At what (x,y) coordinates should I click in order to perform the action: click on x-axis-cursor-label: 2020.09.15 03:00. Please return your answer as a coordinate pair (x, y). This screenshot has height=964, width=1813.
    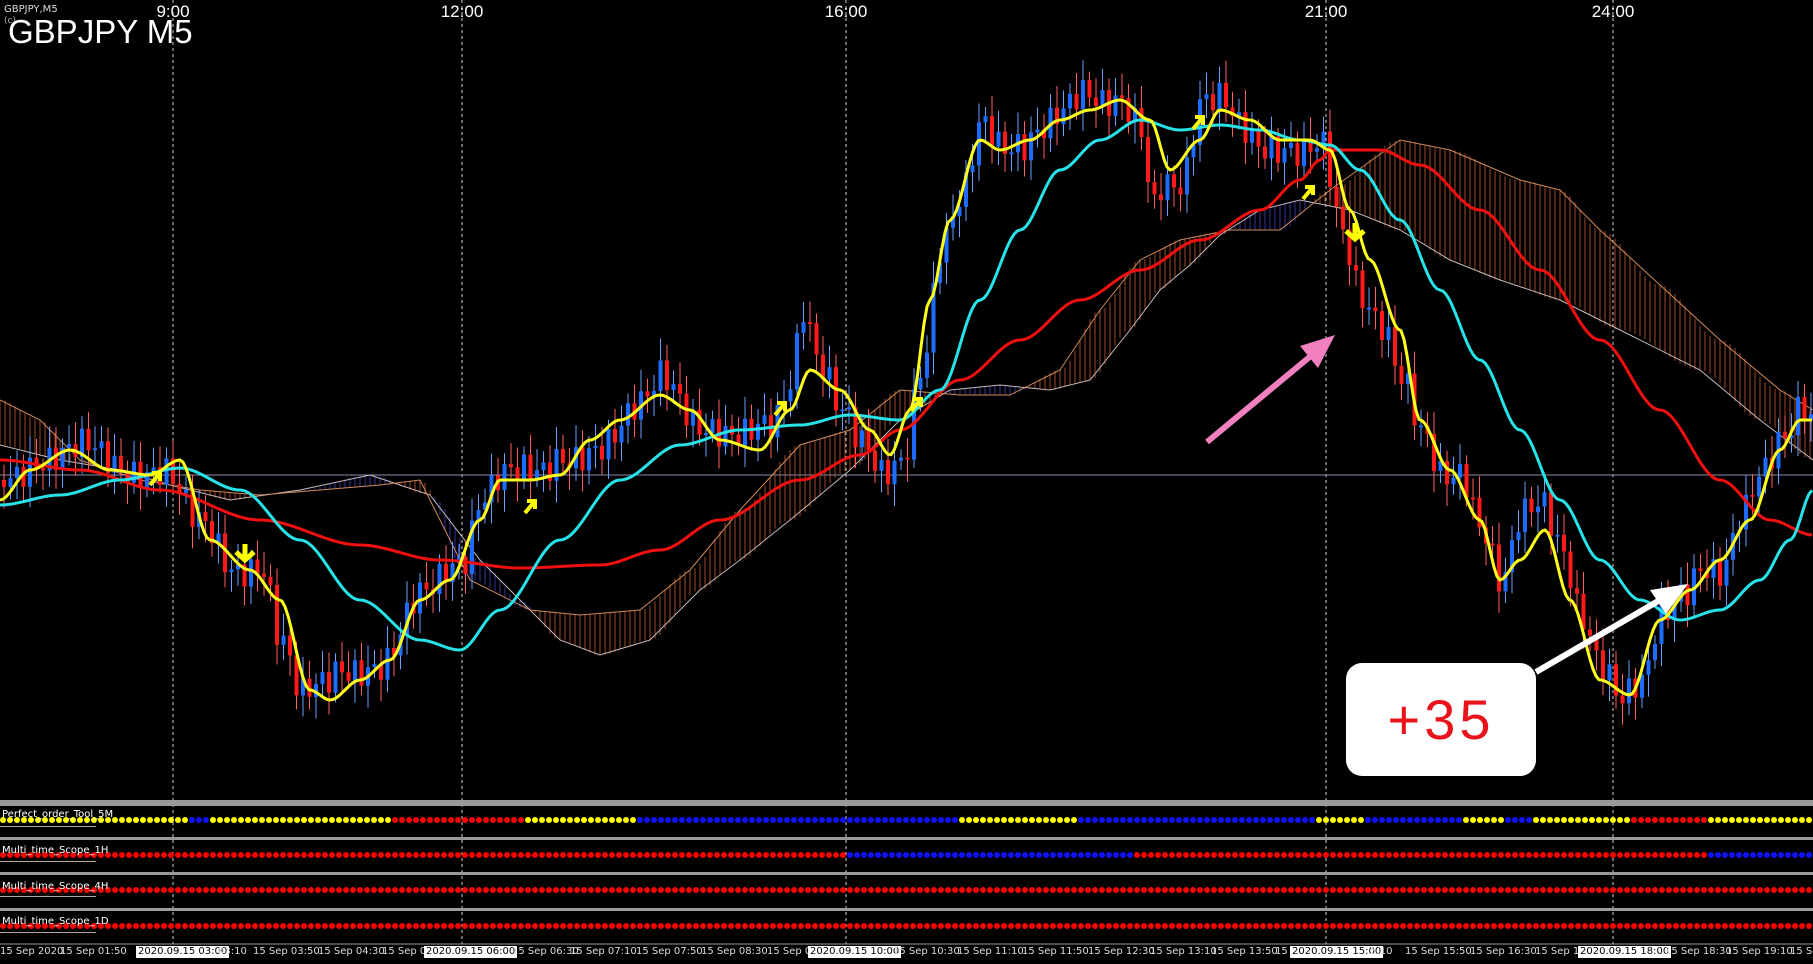
    Looking at the image, I should click on (183, 952).